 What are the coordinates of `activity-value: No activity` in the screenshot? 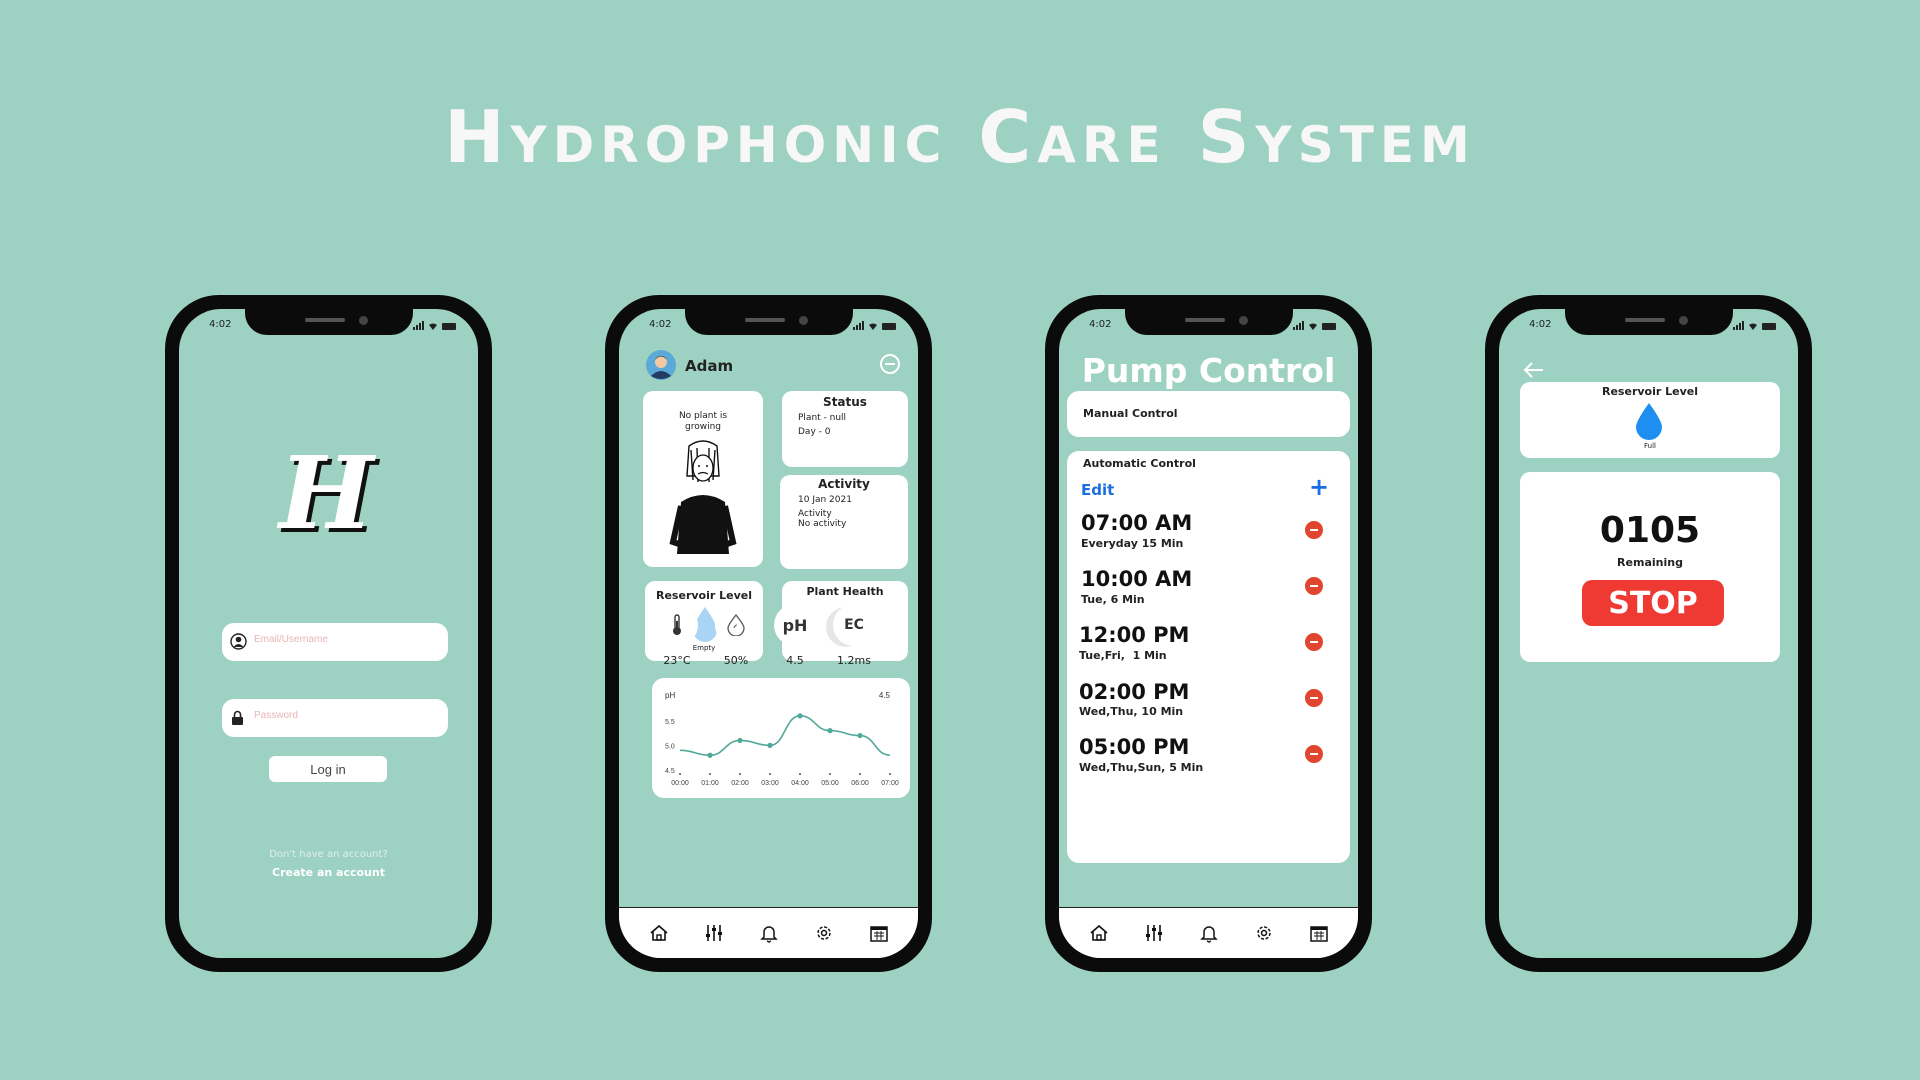 It's located at (822, 524).